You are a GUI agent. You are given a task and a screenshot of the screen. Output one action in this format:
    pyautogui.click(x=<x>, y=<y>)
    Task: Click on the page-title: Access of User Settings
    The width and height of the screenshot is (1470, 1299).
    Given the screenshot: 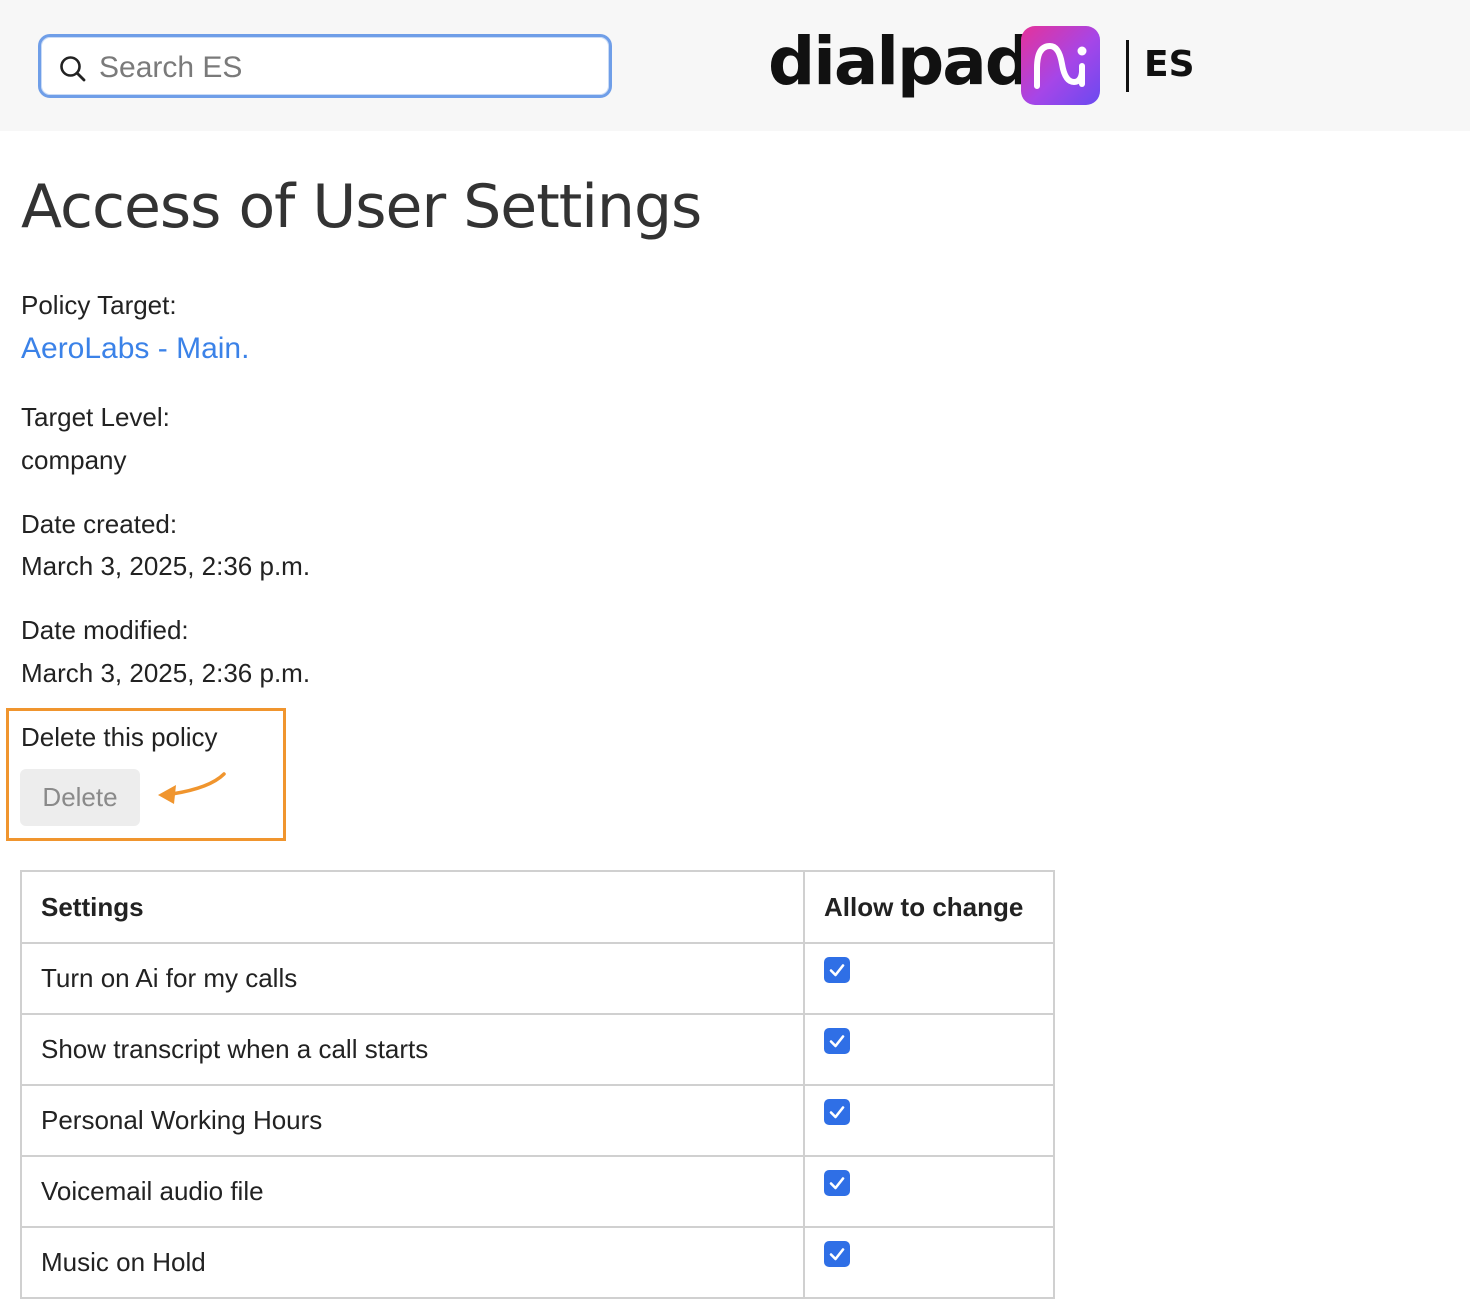 What is the action you would take?
    pyautogui.click(x=361, y=207)
    